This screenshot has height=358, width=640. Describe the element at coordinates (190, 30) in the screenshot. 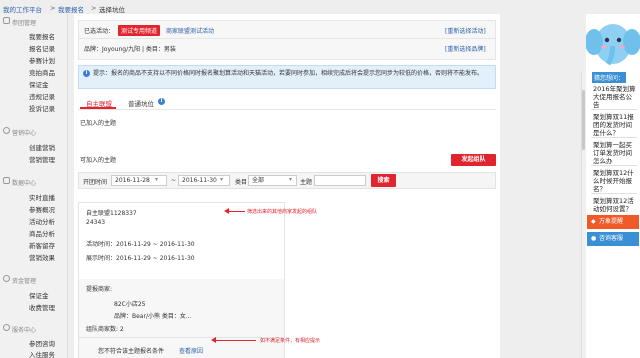

I see `activity-name-link: 商家联盟测试活动` at that location.